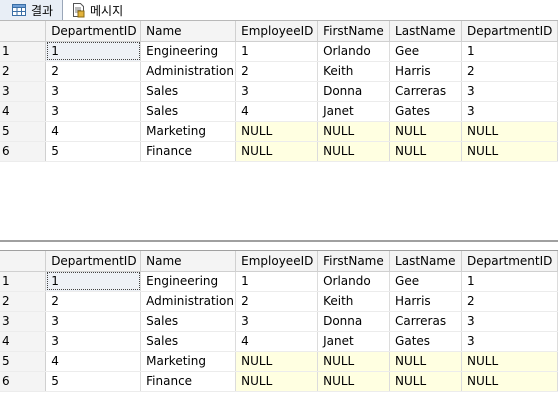 The height and width of the screenshot is (414, 558). Describe the element at coordinates (188, 31) in the screenshot. I see `column-header-name: Name` at that location.